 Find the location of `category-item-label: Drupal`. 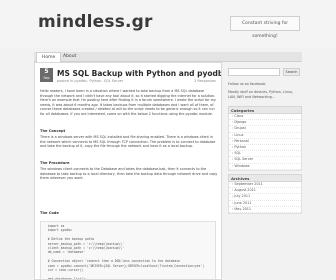

category-item-label: Drupal is located at coordinates (240, 128).